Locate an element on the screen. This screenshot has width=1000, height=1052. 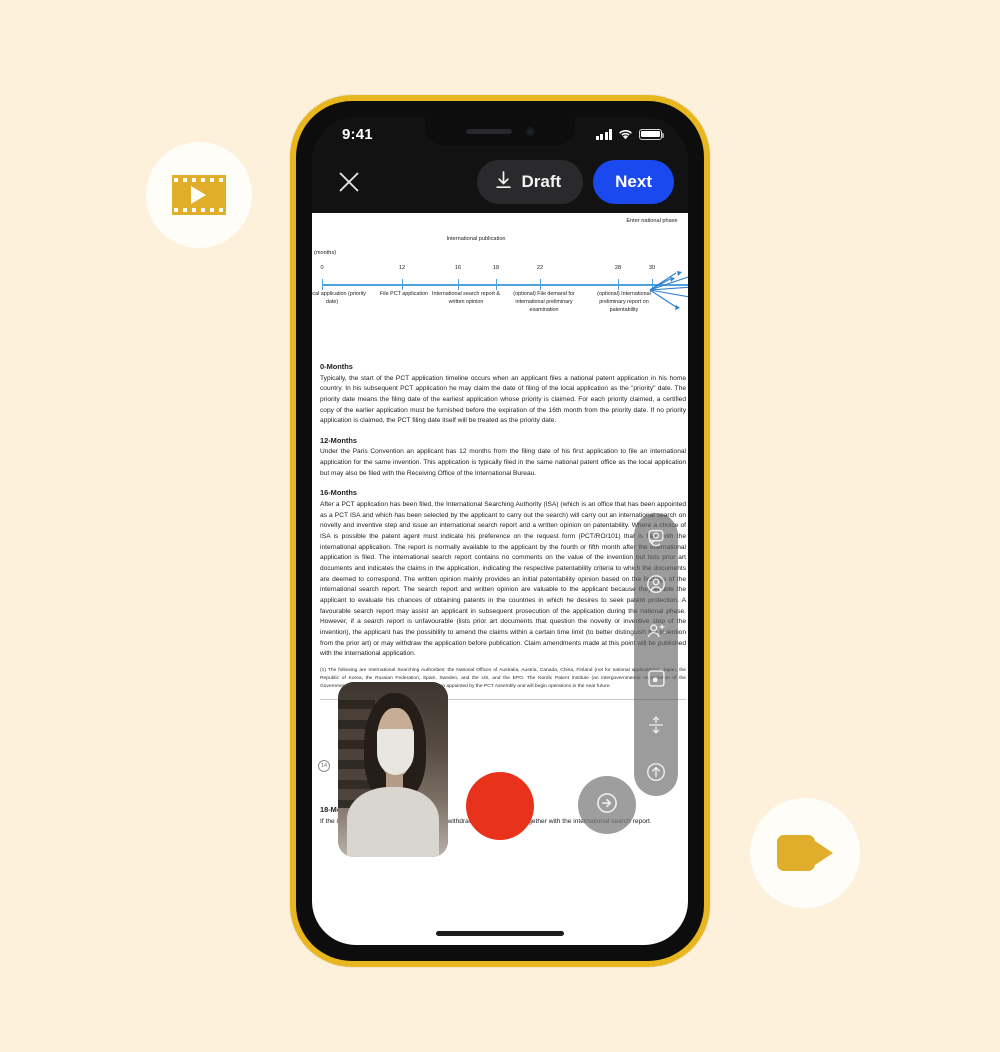
cellular-signal-icon is located at coordinates (603, 134).